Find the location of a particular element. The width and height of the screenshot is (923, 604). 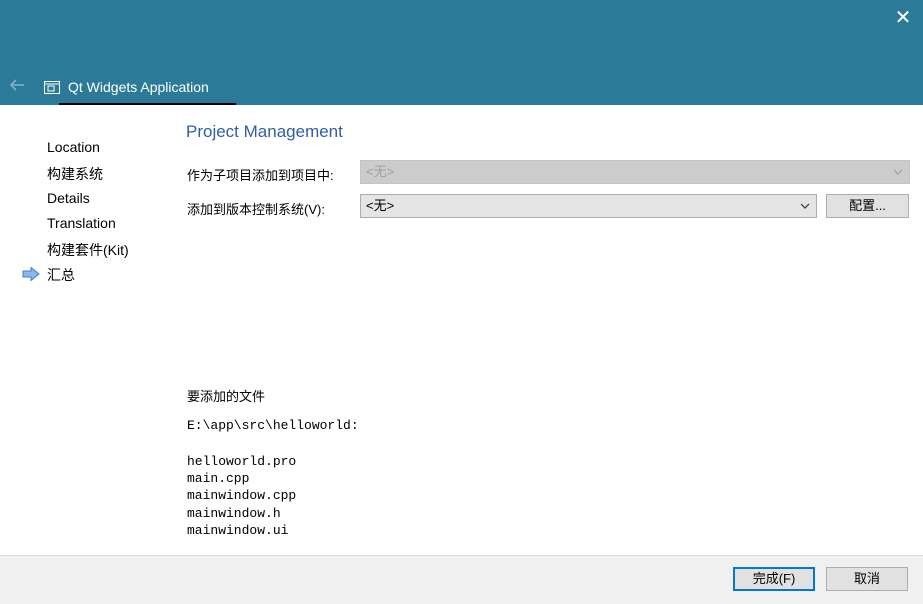

file-item: mainwindow.cpp is located at coordinates (242, 496).